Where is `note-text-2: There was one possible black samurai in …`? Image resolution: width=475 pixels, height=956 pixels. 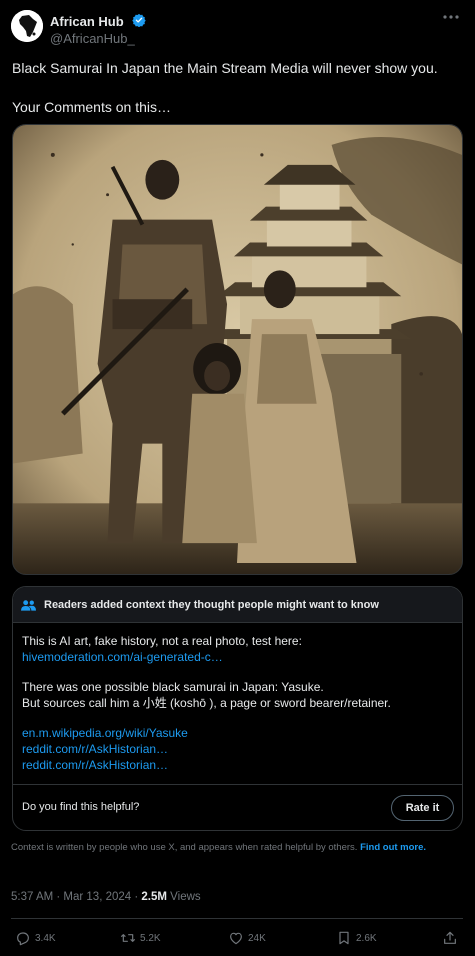
note-text-2: There was one possible black samurai in … is located at coordinates (173, 687).